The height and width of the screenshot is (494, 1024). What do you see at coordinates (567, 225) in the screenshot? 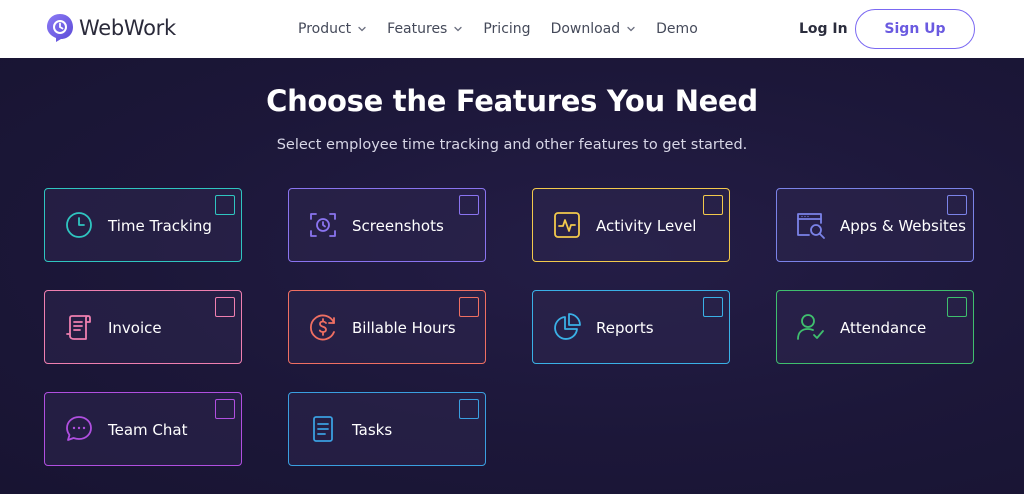
I see `activity-icon` at bounding box center [567, 225].